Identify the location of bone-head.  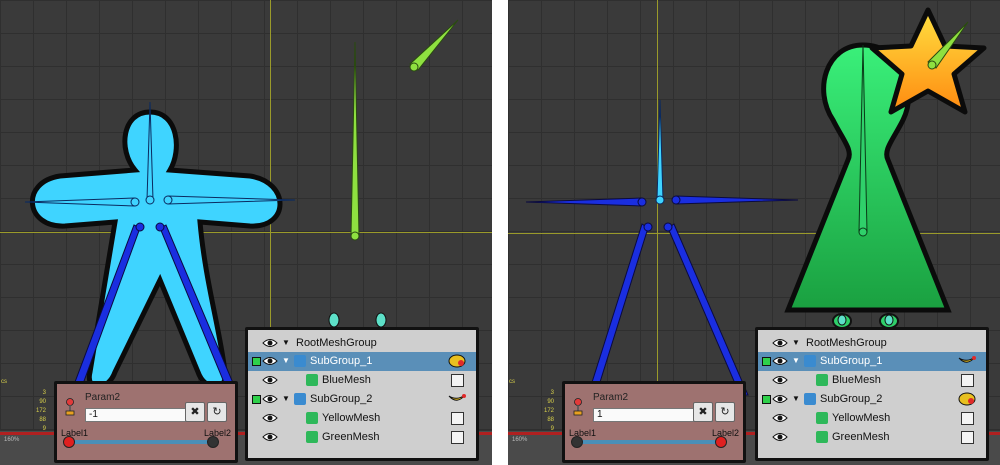
(660, 150).